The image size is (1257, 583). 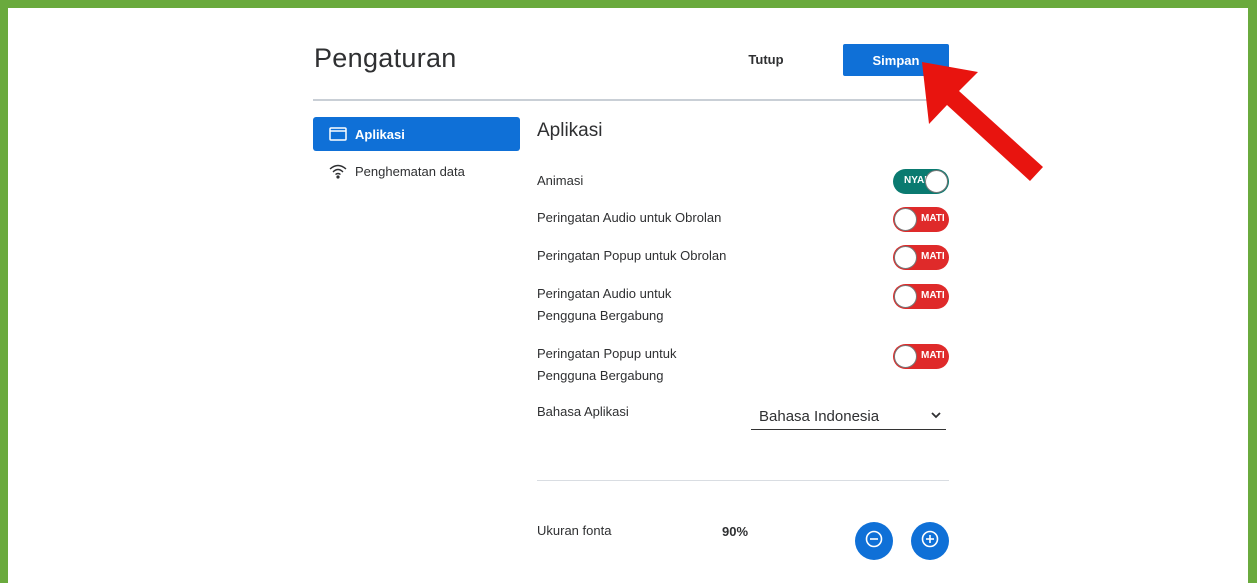 I want to click on section-title: Aplikasi, so click(x=570, y=130).